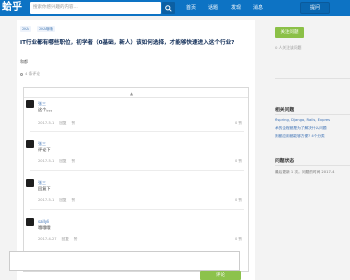 The width and height of the screenshot is (350, 280). I want to click on comment-date: 2017-4-27, so click(47, 239).